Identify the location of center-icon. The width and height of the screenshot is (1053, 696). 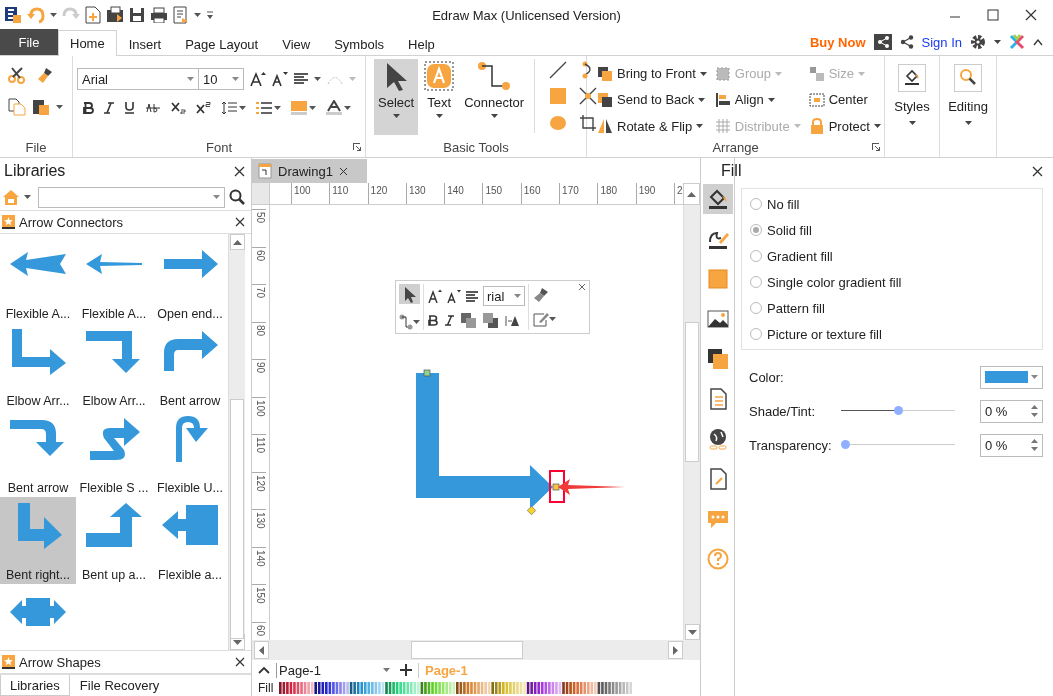
(816, 99).